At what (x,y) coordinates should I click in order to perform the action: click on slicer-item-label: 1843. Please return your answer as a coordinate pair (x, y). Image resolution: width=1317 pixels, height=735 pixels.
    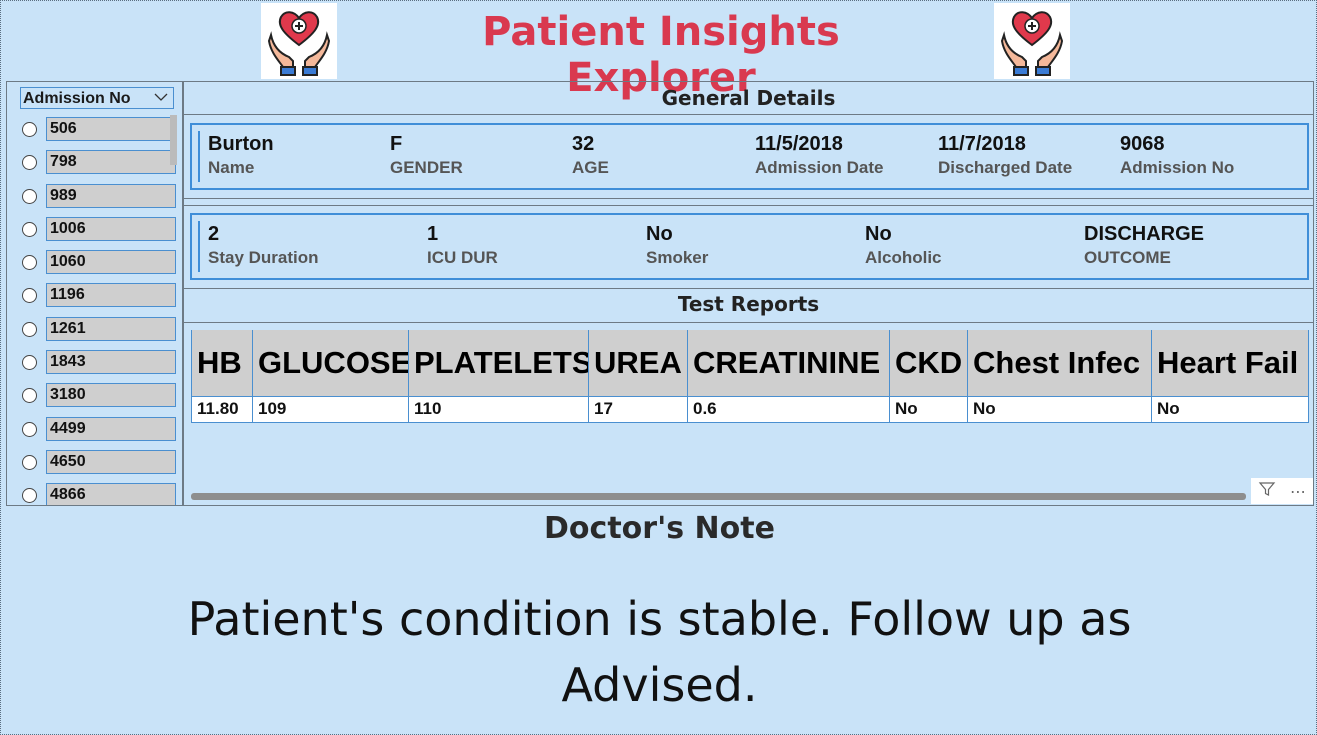
    Looking at the image, I should click on (111, 362).